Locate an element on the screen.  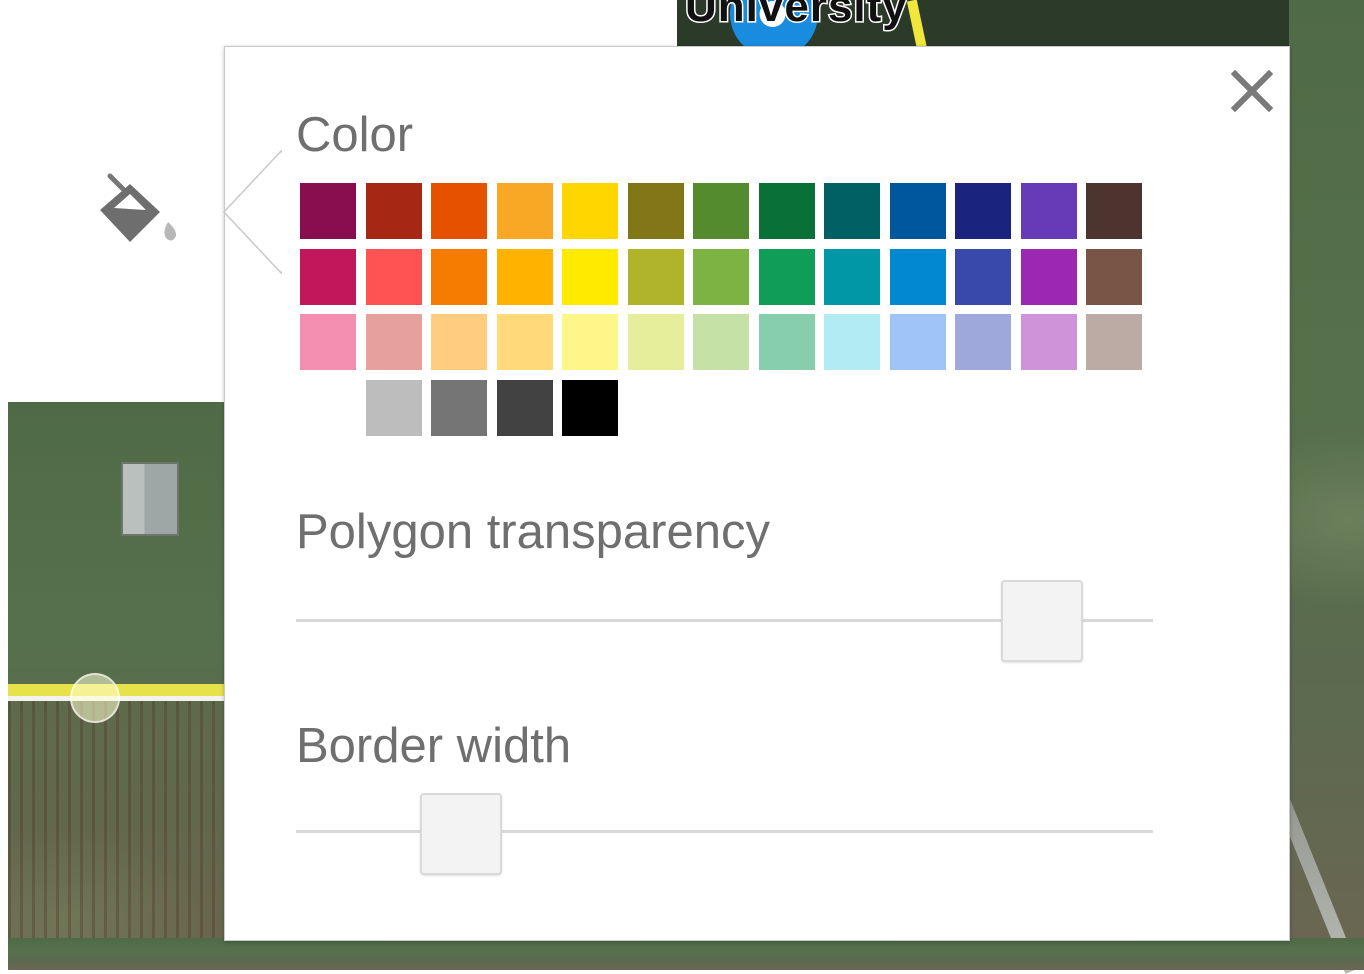
close-icon is located at coordinates (1252, 91).